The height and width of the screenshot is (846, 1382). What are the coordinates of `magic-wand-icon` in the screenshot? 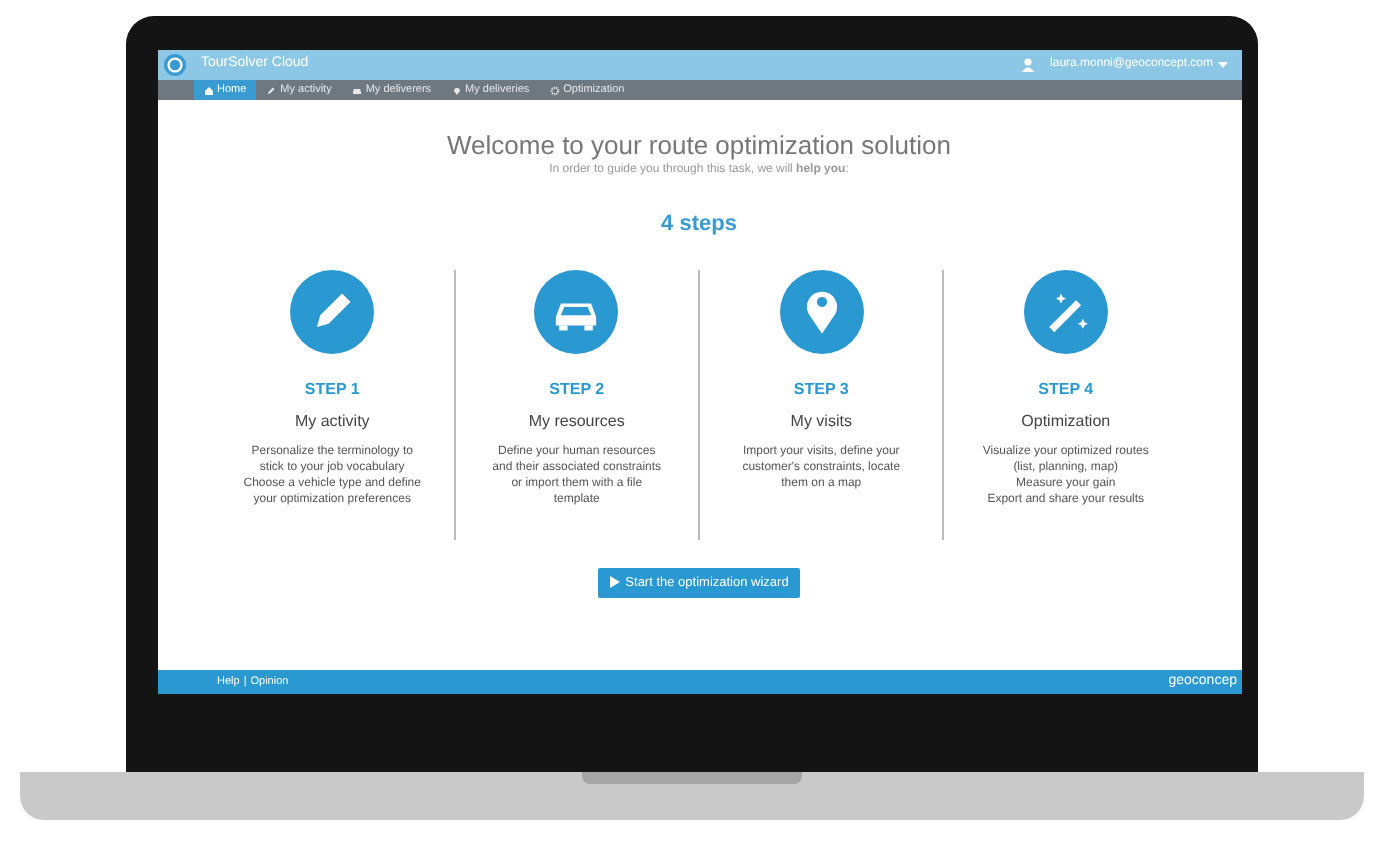 It's located at (1065, 311).